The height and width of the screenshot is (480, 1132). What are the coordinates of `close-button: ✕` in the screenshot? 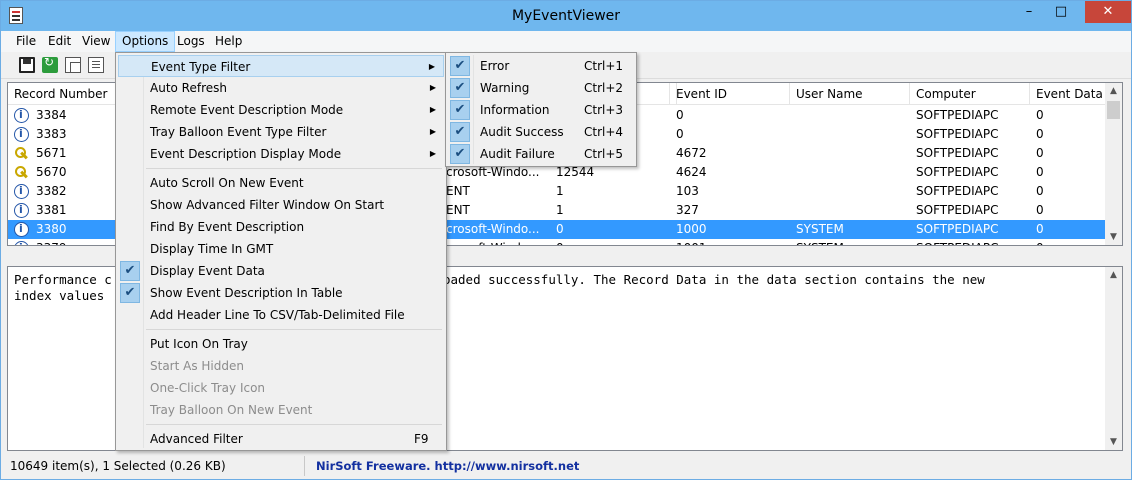 It's located at (1108, 12).